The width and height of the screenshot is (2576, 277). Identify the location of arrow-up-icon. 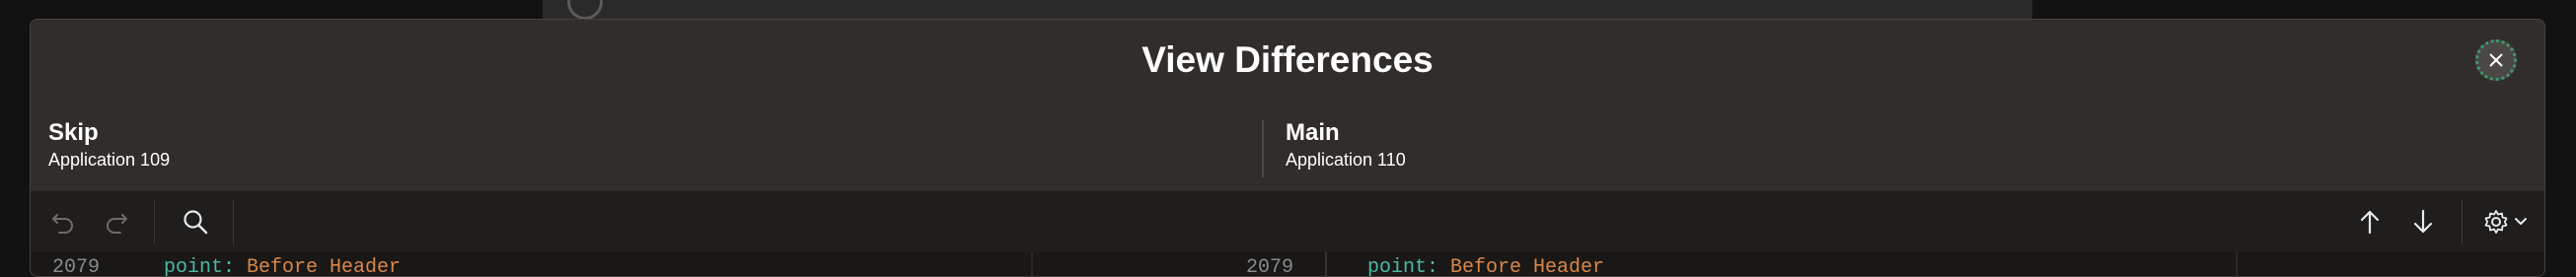
(2370, 222).